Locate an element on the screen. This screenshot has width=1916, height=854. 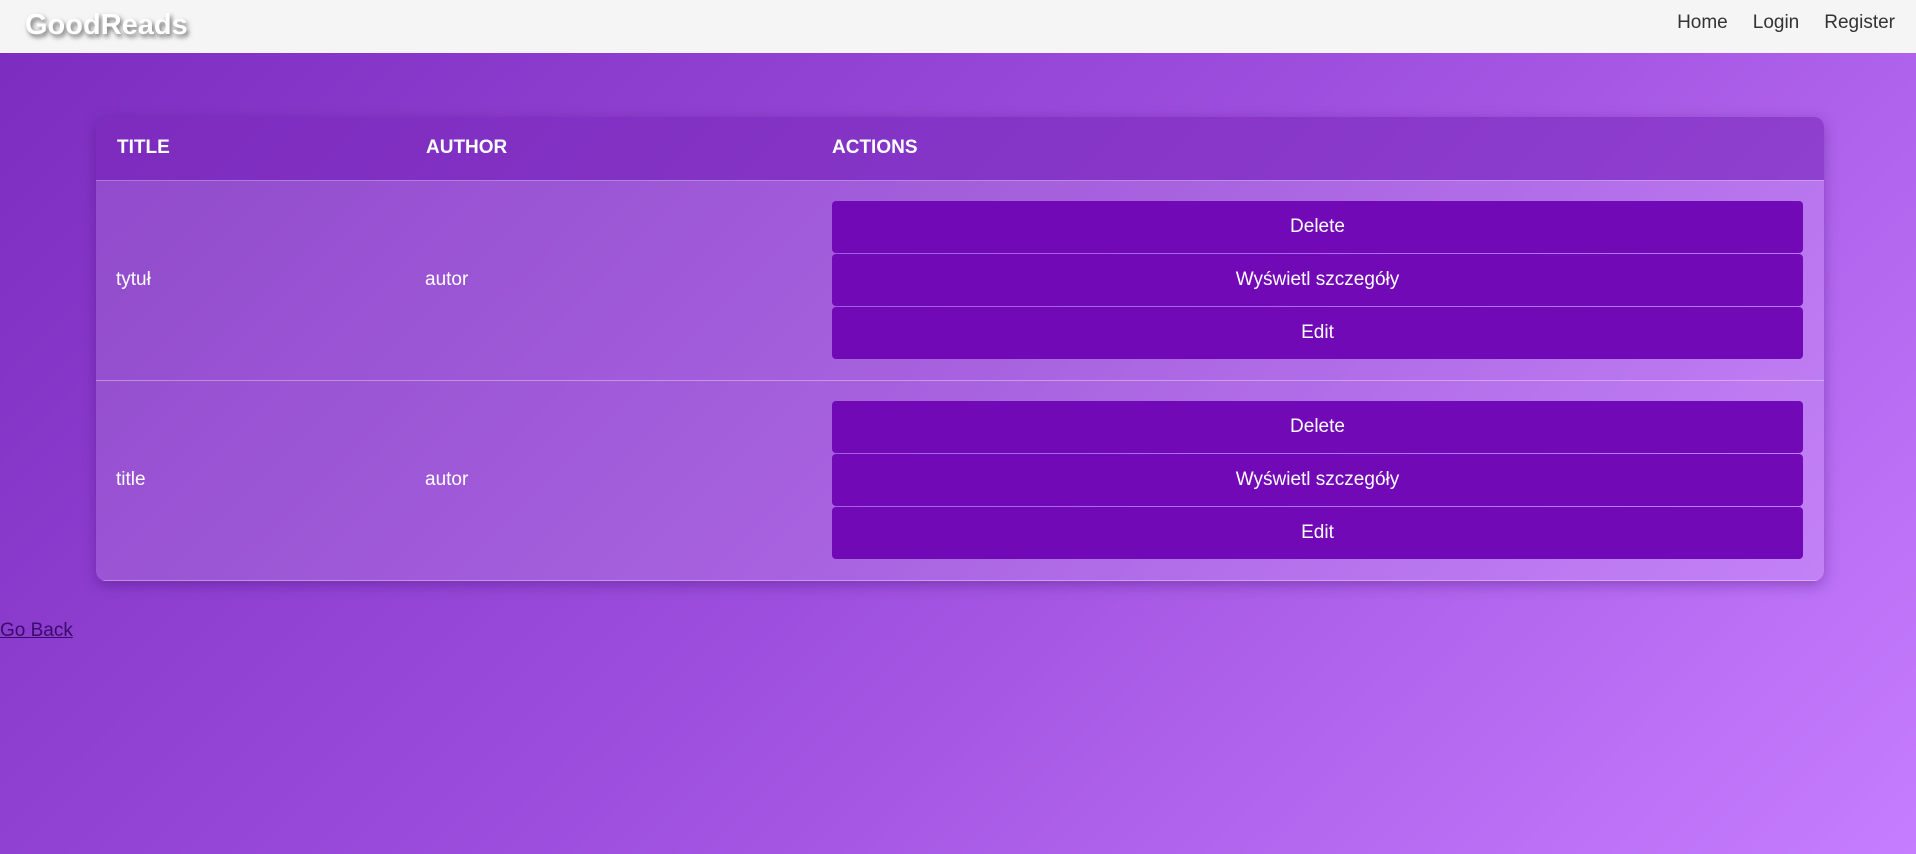
header-actions: ACTIONS is located at coordinates (1317, 149).